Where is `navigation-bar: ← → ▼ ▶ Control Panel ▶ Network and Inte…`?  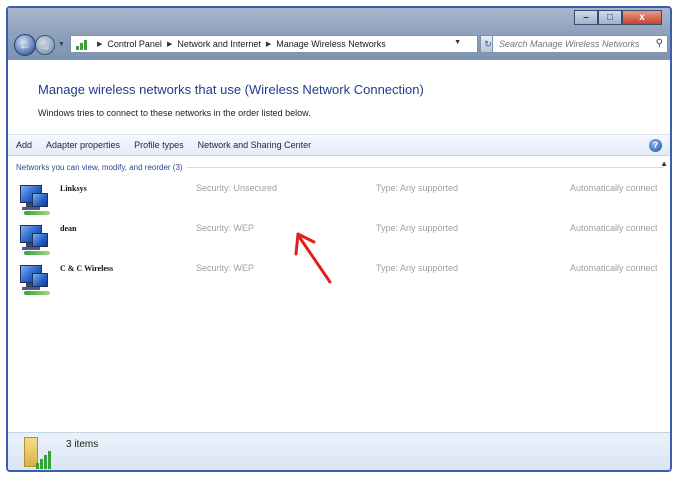
navigation-bar: ← → ▼ ▶ Control Panel ▶ Network and Inte… is located at coordinates (341, 44).